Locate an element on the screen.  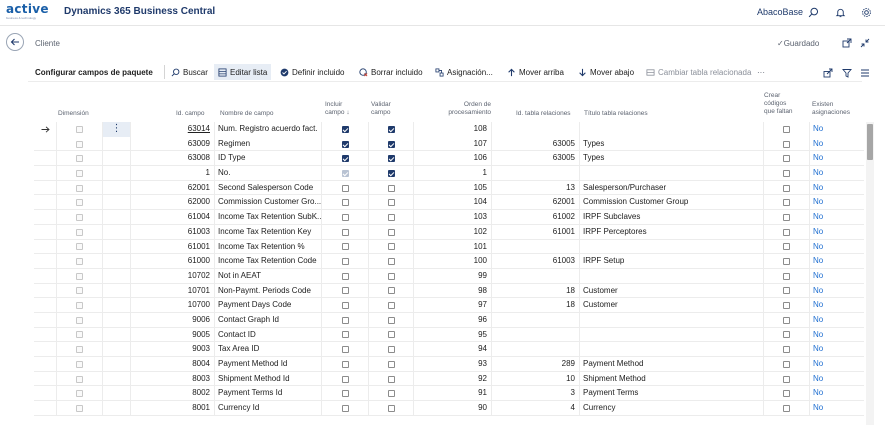
row-actions-icon: ⋮ is located at coordinates (117, 129).